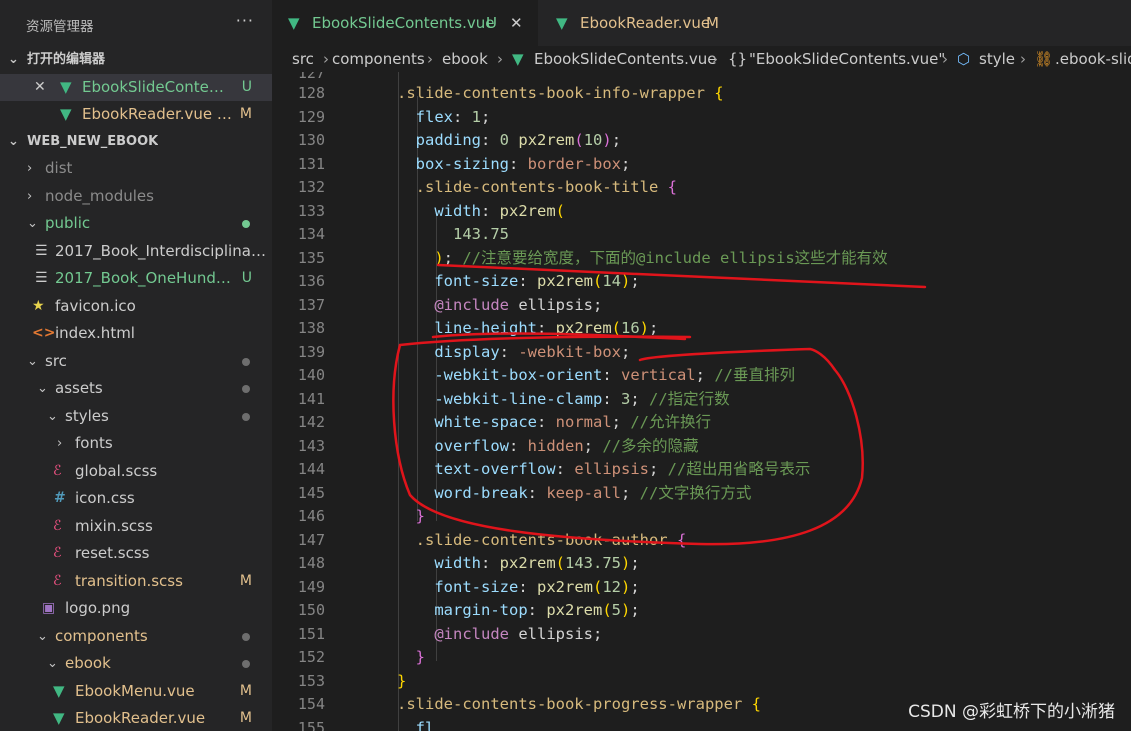  Describe the element at coordinates (136, 608) in the screenshot. I see `tree-item-logo-png: ▣ logo.png` at that location.